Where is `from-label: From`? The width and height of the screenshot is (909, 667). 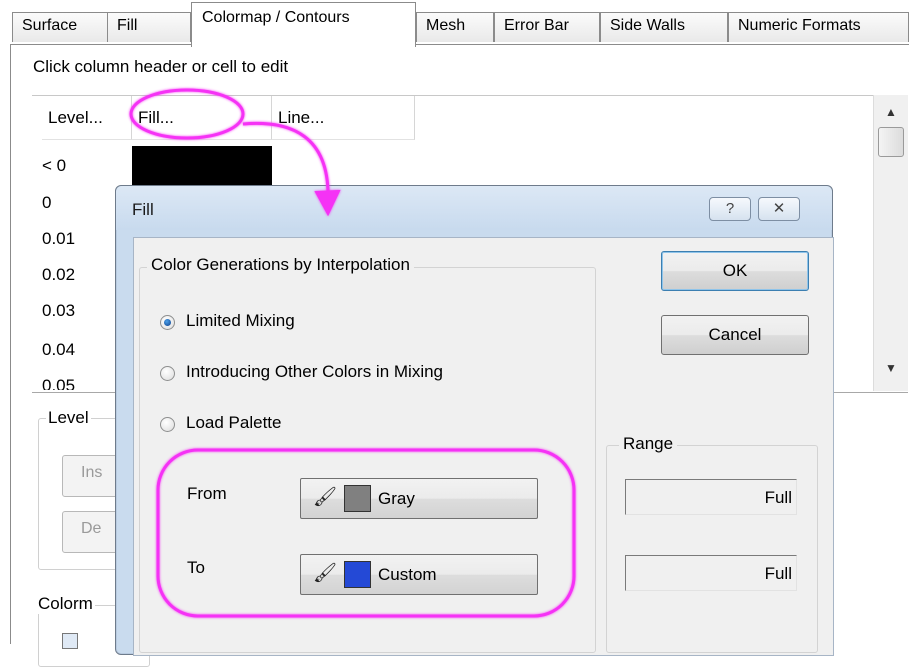 from-label: From is located at coordinates (207, 493).